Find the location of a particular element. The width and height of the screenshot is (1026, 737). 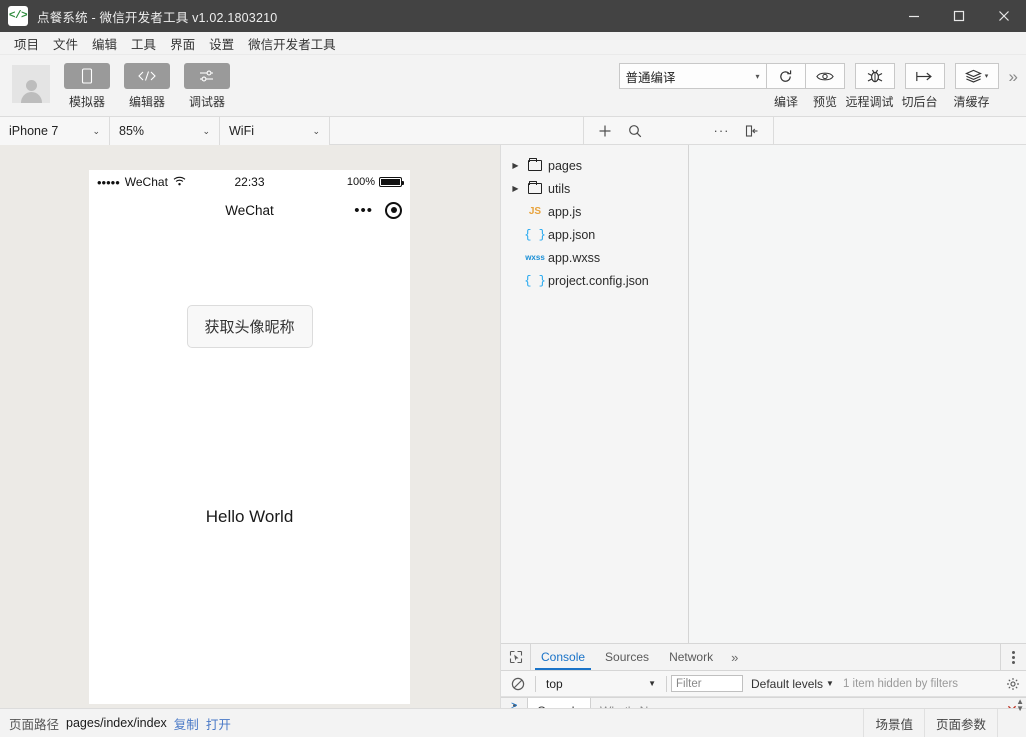

devtools-tabs-overflow-icon: » is located at coordinates (734, 657).